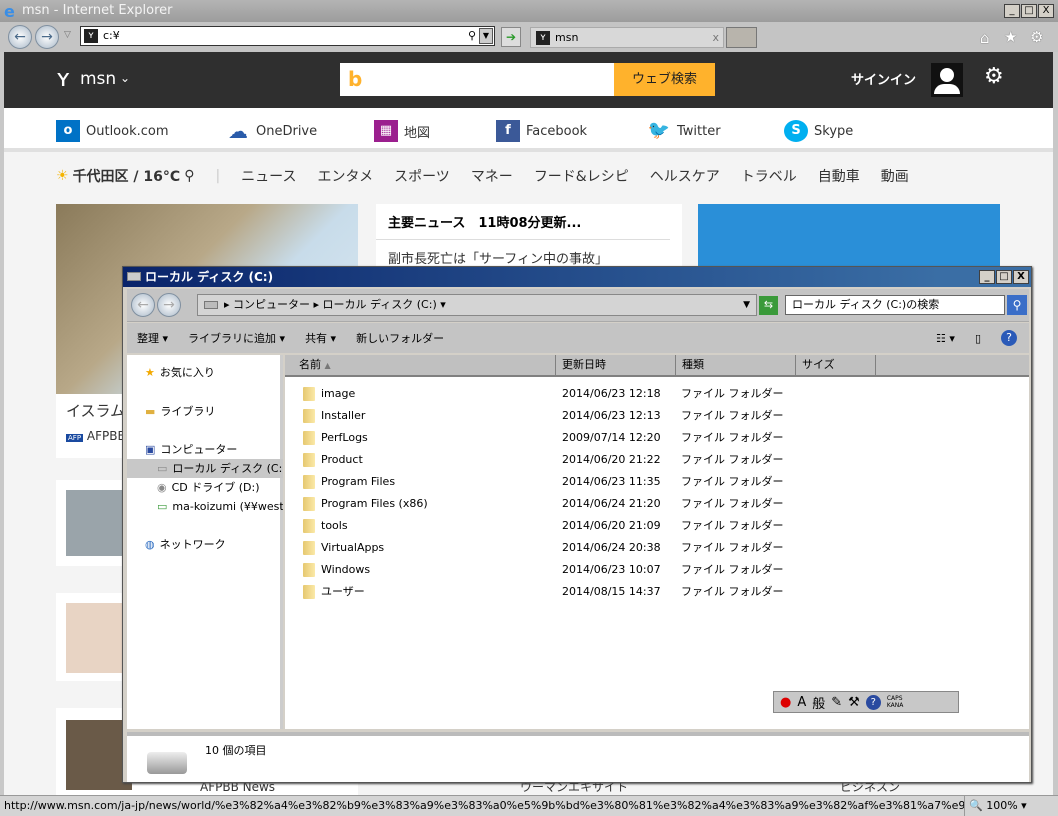 This screenshot has height=816, width=1058. I want to click on ime-pad-icon: ✎, so click(836, 702).